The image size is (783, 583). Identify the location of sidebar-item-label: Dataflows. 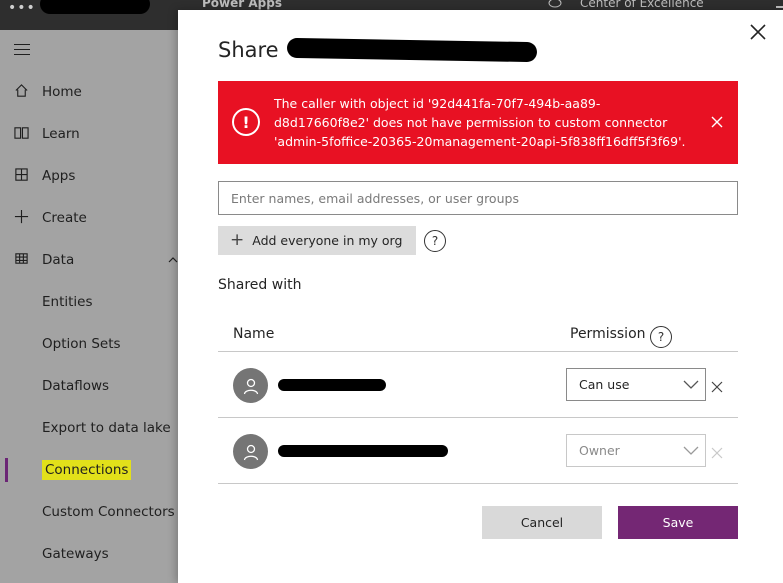
(76, 386).